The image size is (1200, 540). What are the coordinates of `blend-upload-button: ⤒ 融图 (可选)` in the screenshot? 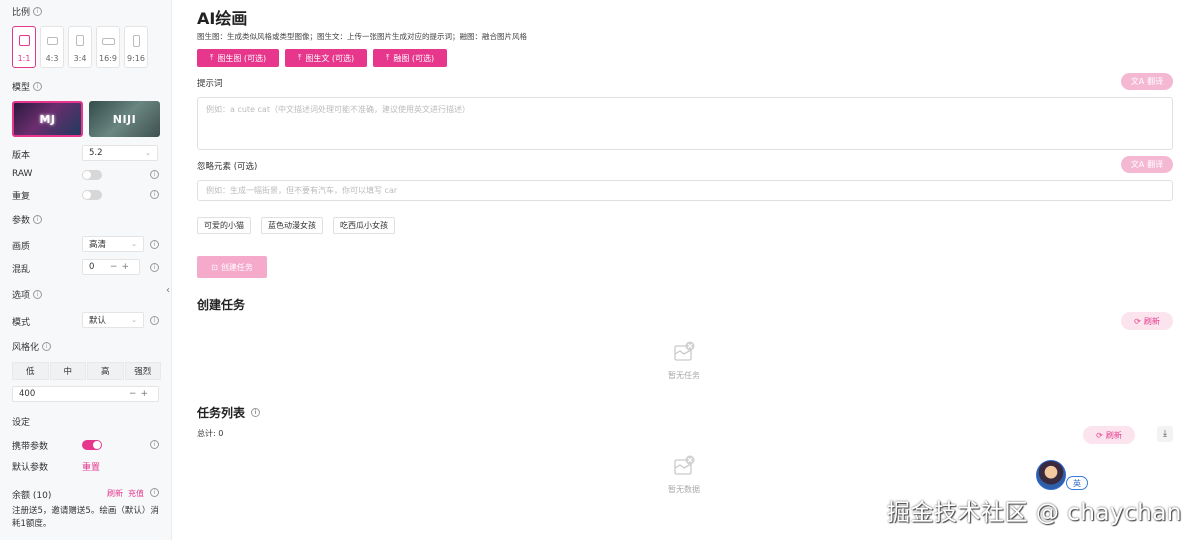 It's located at (410, 58).